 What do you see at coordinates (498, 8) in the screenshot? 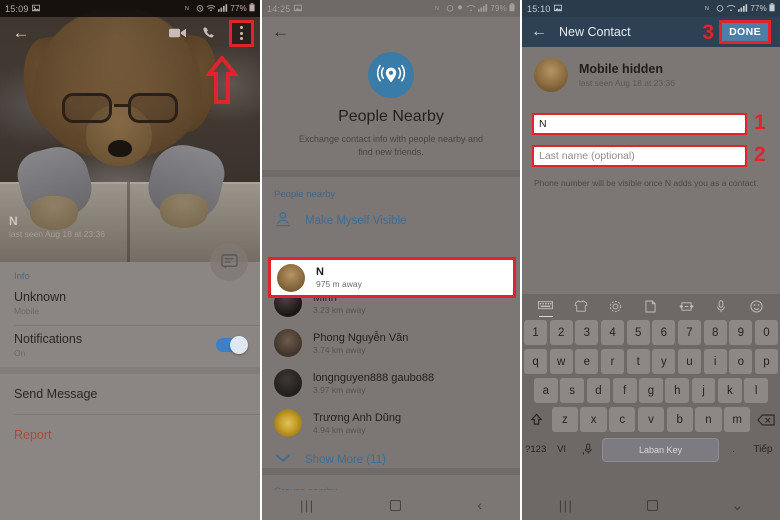
I see `battery-percent: 79%` at bounding box center [498, 8].